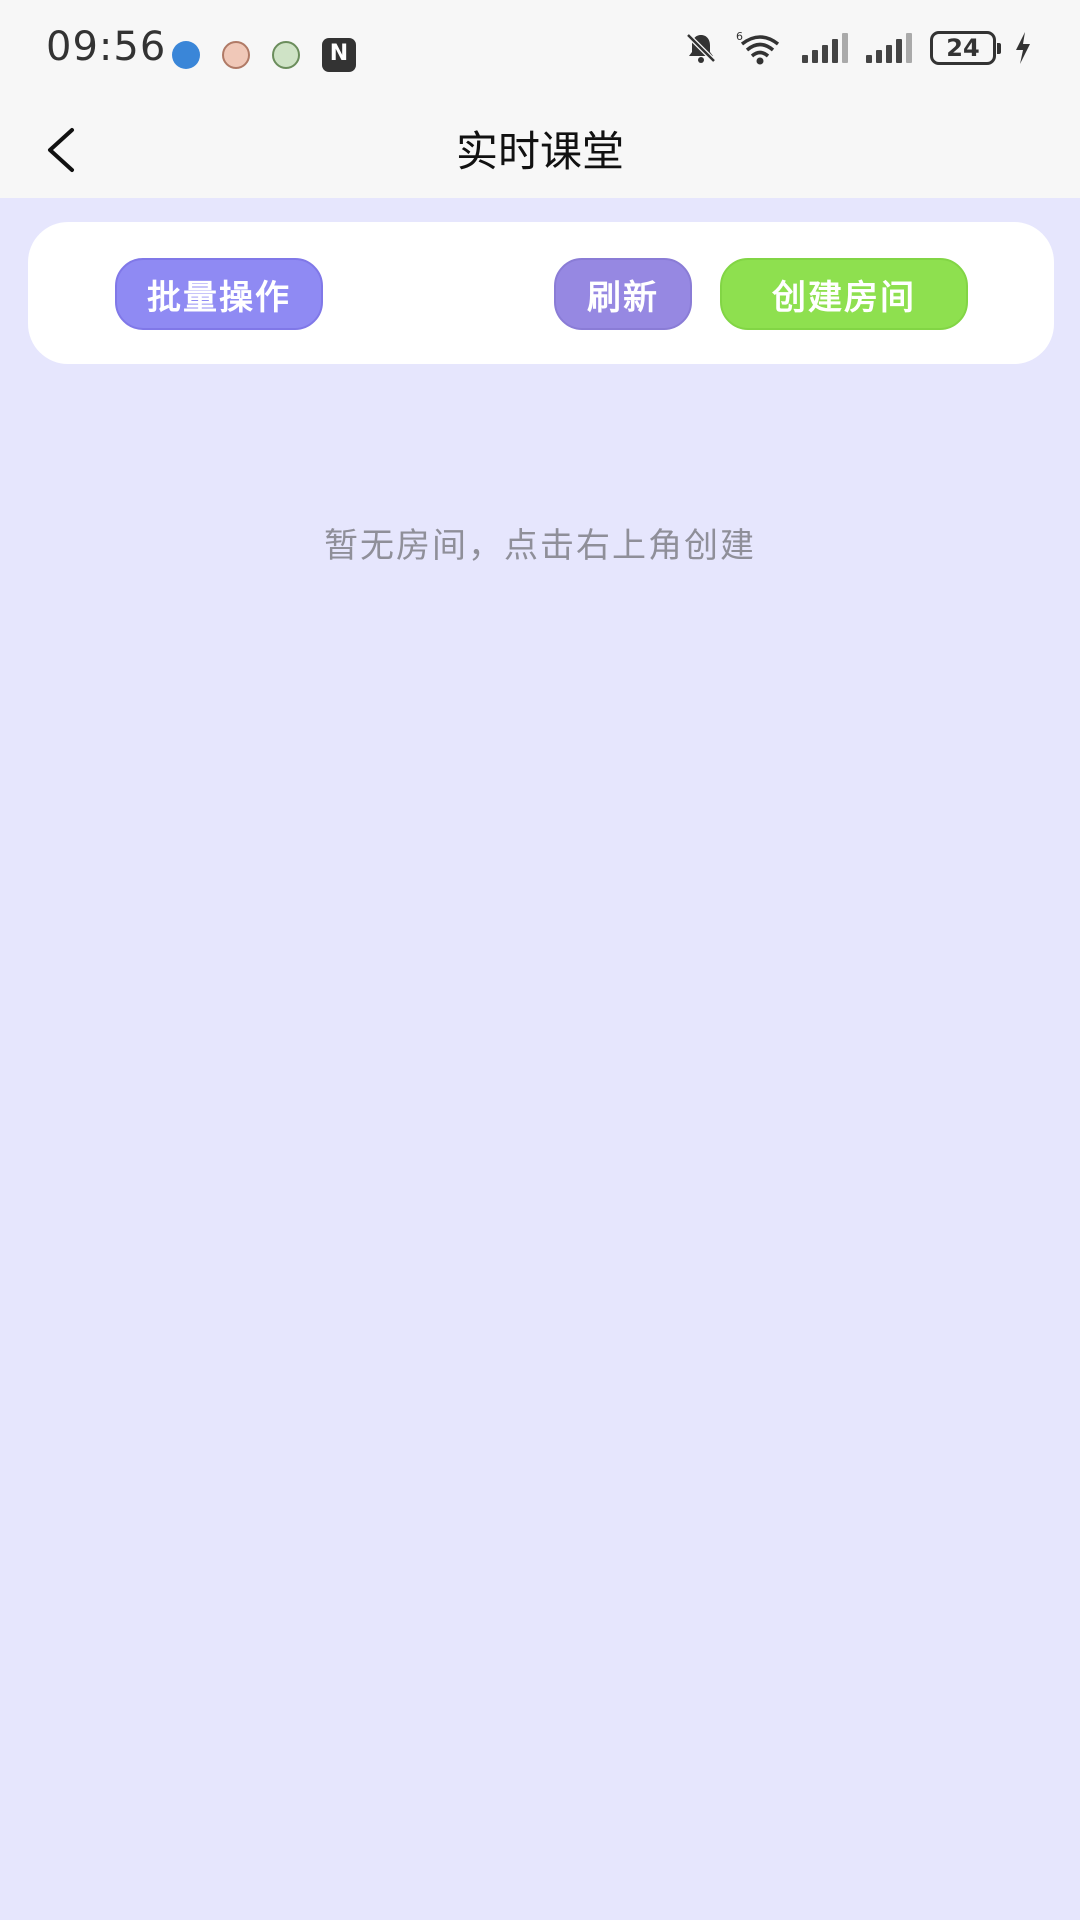 Image resolution: width=1080 pixels, height=1920 pixels. What do you see at coordinates (540, 546) in the screenshot?
I see `empty-state-message: 暂无房间，点击右上角创建` at bounding box center [540, 546].